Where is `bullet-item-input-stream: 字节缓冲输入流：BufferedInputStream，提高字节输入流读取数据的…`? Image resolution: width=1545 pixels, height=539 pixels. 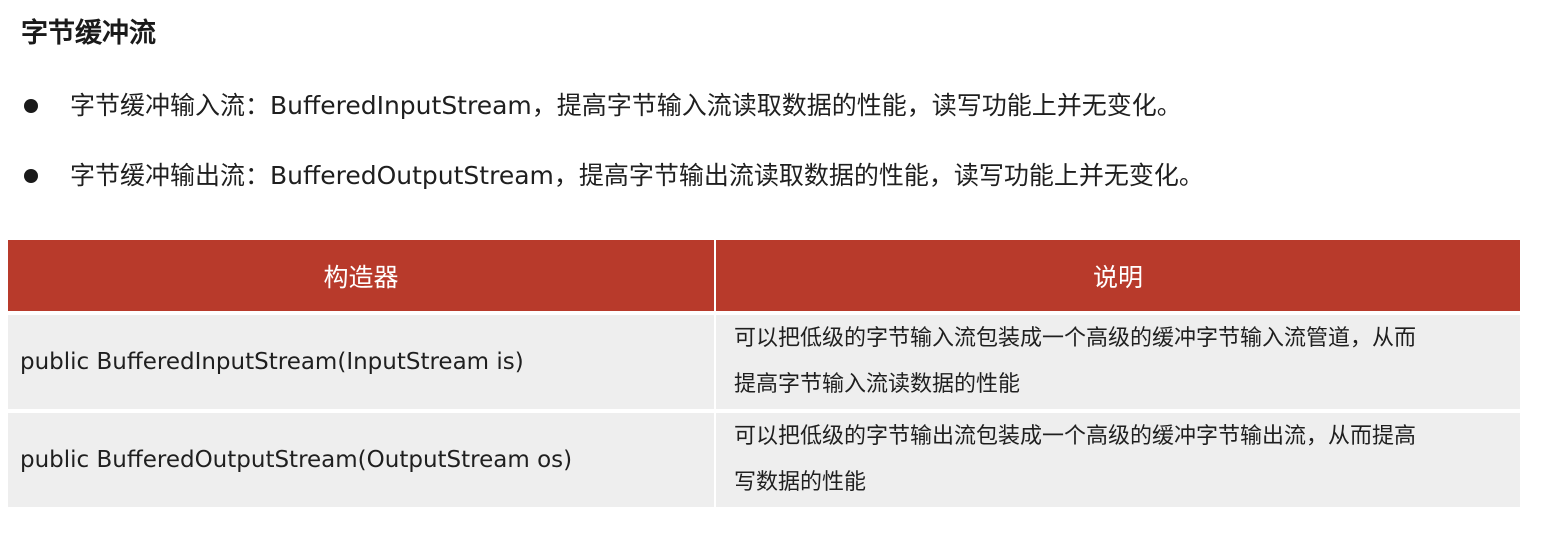 bullet-item-input-stream: 字节缓冲输入流：BufferedInputStream，提高字节输入流读取数据的… is located at coordinates (613, 106).